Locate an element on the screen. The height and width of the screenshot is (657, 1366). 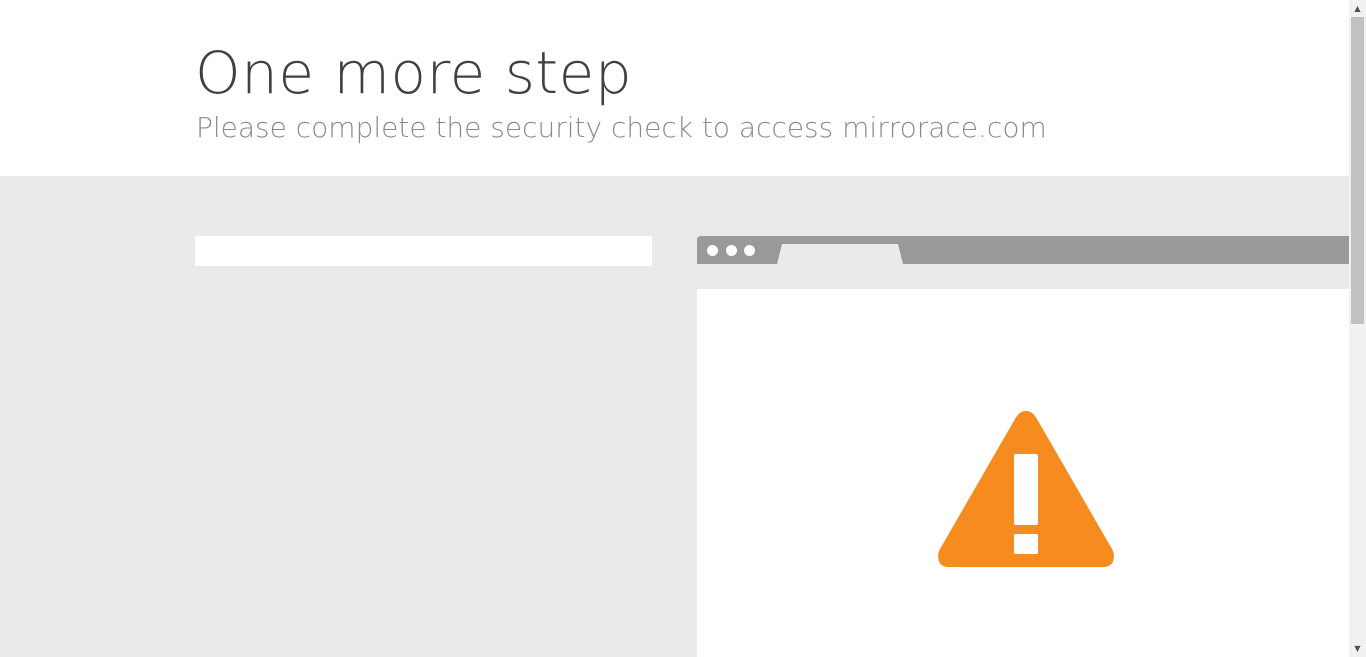
vertical-scrollbar: ▲ ▼ is located at coordinates (1357, 328).